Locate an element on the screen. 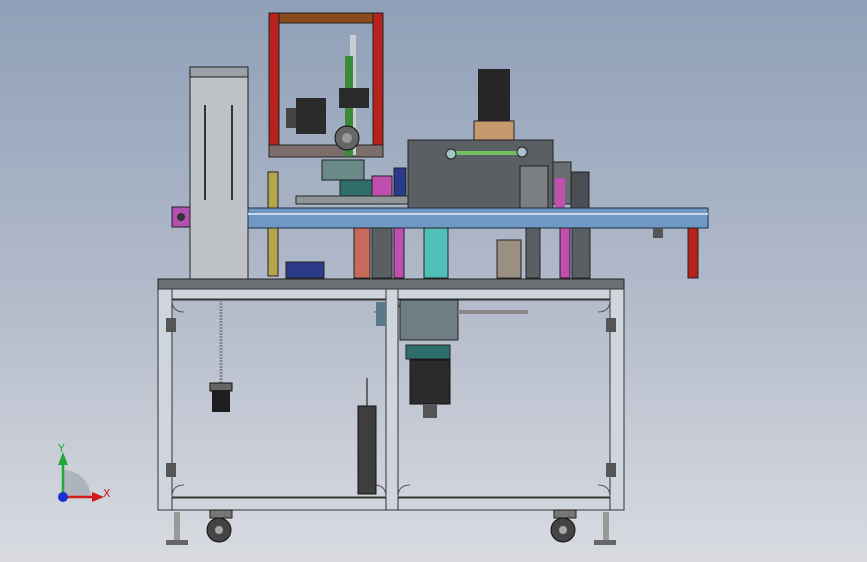 Image resolution: width=867 pixels, height=562 pixels. mid-pink-block is located at coordinates (382, 186).